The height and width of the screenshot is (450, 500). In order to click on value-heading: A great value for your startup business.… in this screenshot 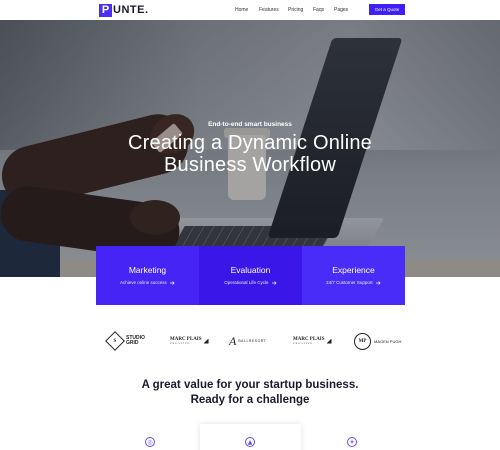, I will do `click(250, 393)`.